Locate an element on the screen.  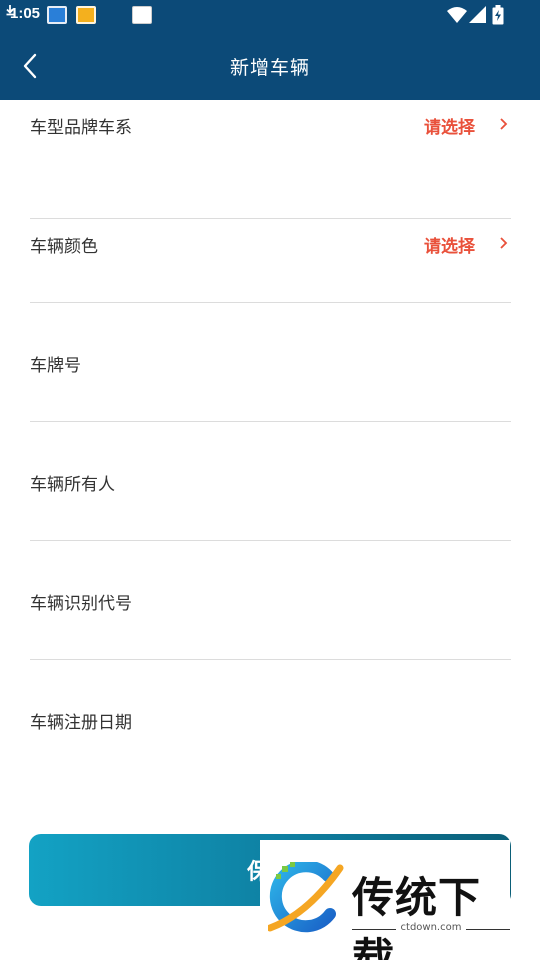
field-vehicle-owner: 车辆所有人 is located at coordinates (270, 481).